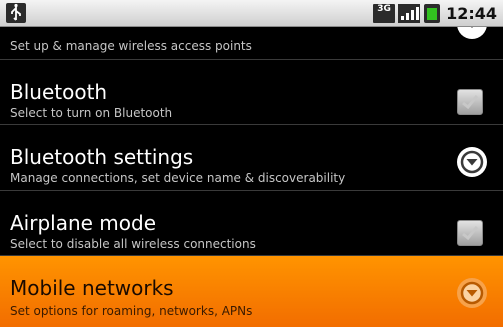 The image size is (503, 327). What do you see at coordinates (92, 288) in the screenshot?
I see `setting-title: Mobile networks` at bounding box center [92, 288].